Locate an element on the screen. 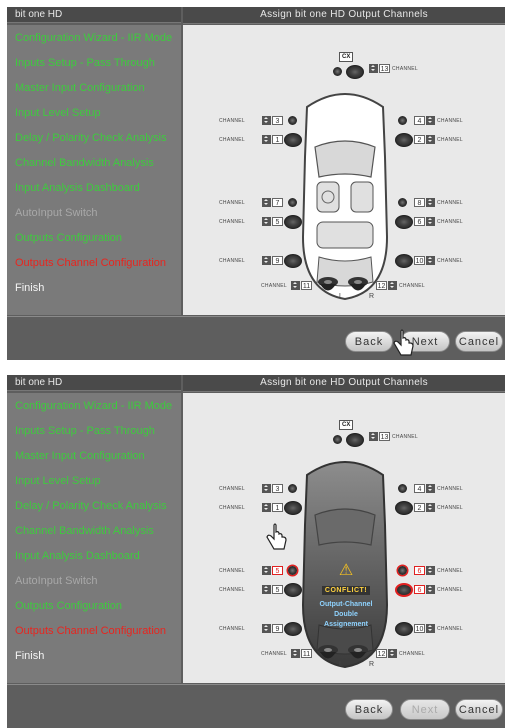 The height and width of the screenshot is (728, 505). rr-tweeter-channel-label: CHANNEL is located at coordinates (450, 203).